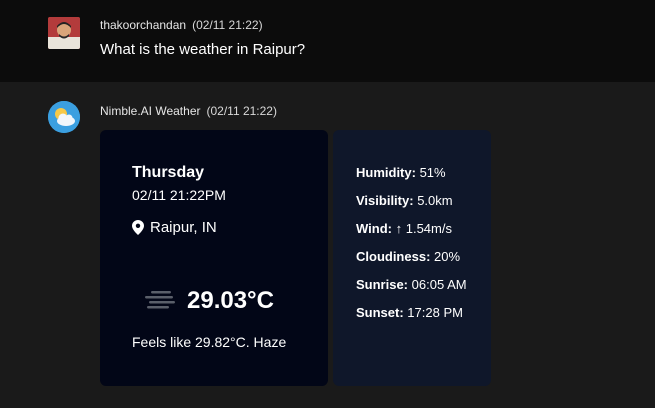  What do you see at coordinates (179, 195) in the screenshot?
I see `weather-datetime: 02/11 21:22PM` at bounding box center [179, 195].